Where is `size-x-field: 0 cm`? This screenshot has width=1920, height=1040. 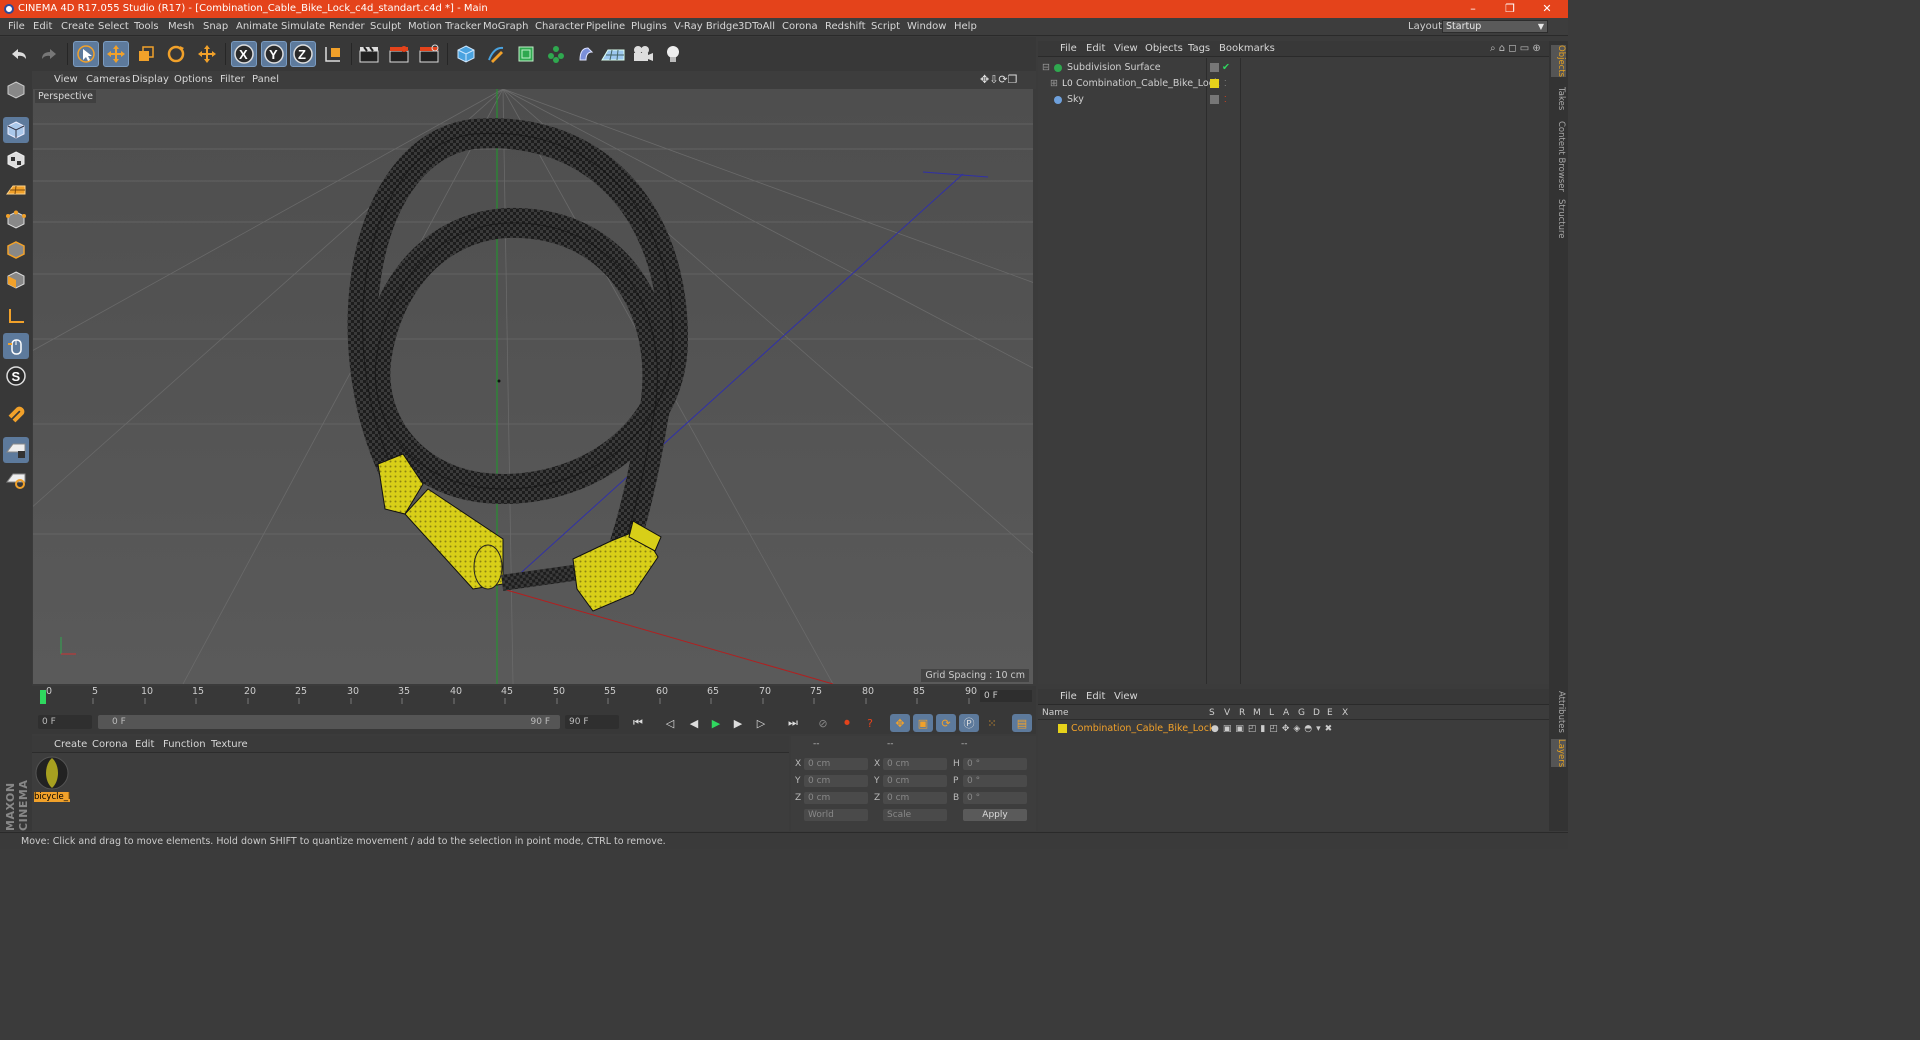
size-x-field: 0 cm is located at coordinates (915, 764).